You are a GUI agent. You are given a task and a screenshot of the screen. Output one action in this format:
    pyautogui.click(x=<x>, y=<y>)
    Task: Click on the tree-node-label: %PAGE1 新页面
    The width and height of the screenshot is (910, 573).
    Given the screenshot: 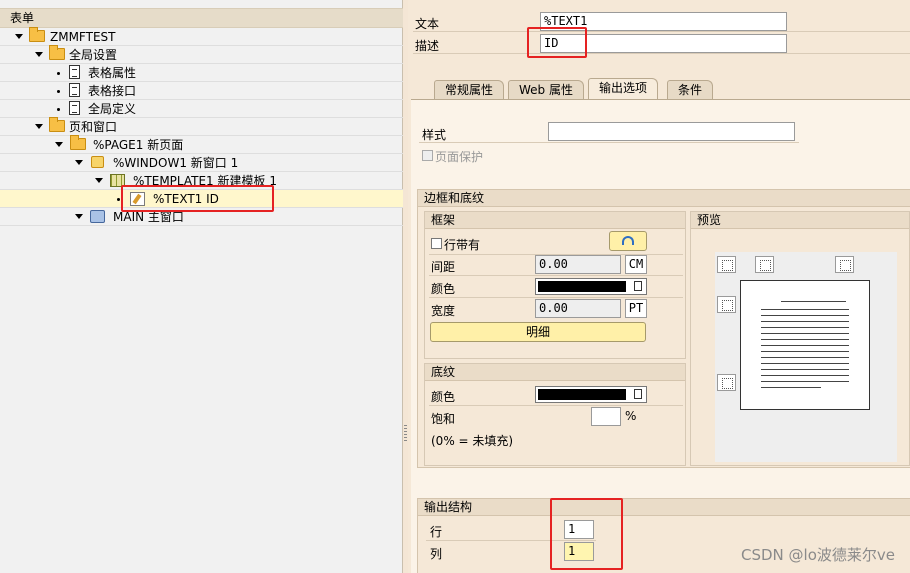 What is the action you would take?
    pyautogui.click(x=138, y=145)
    